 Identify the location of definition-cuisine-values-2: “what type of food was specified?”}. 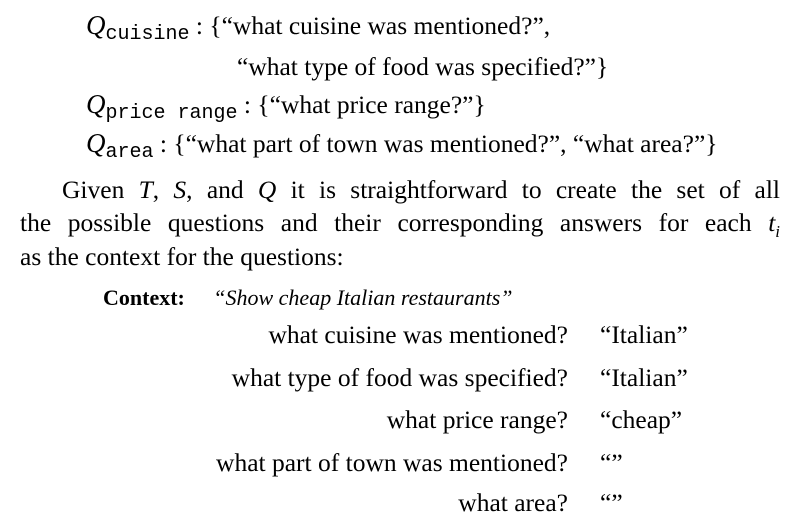
(423, 66).